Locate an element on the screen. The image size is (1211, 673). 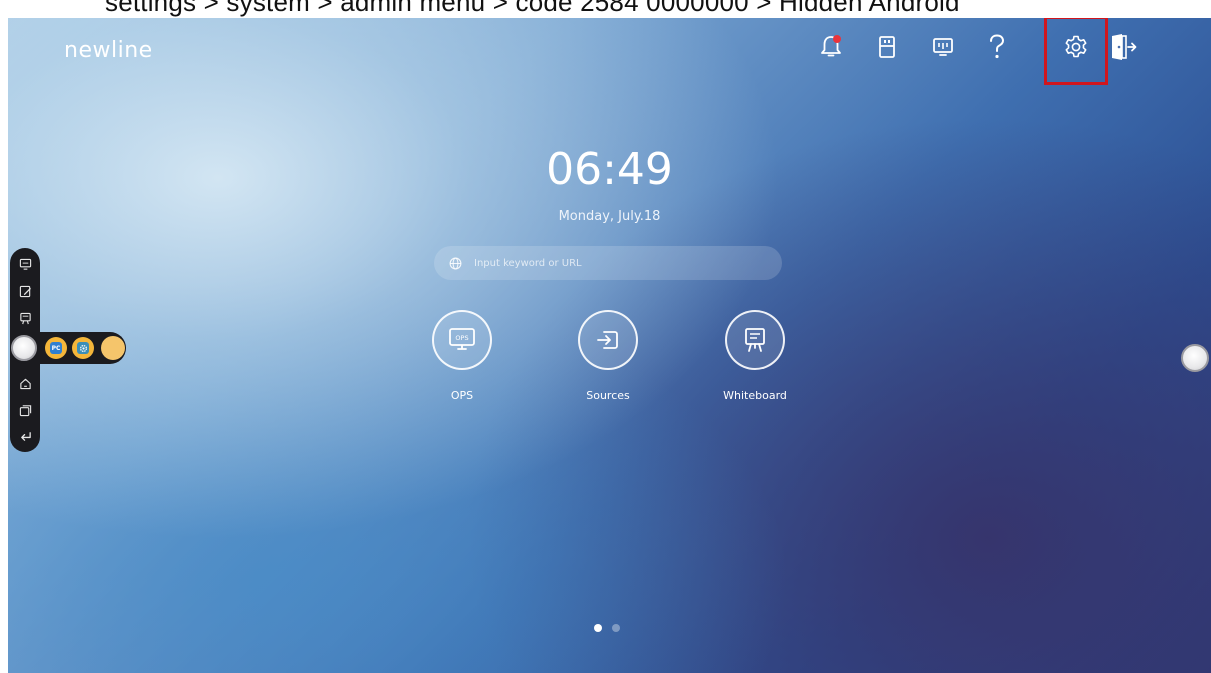
exit-door-icon is located at coordinates (1124, 47).